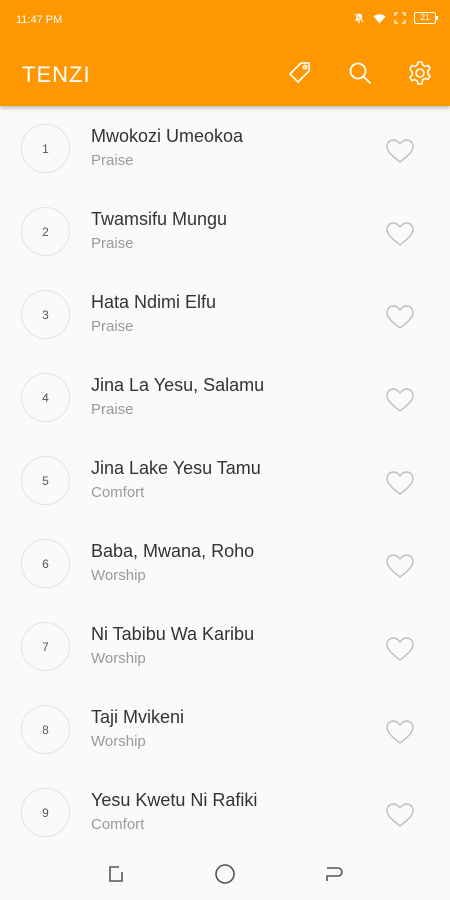 The height and width of the screenshot is (900, 450). I want to click on recents-button, so click(116, 874).